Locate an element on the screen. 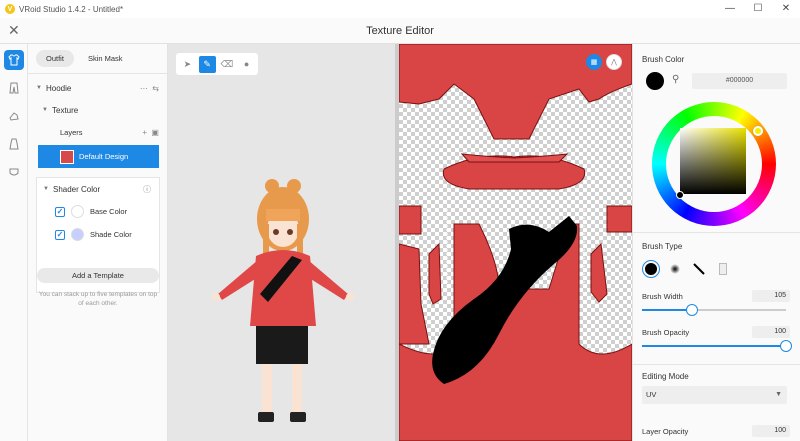  page-title: Texture Editor is located at coordinates (400, 30).